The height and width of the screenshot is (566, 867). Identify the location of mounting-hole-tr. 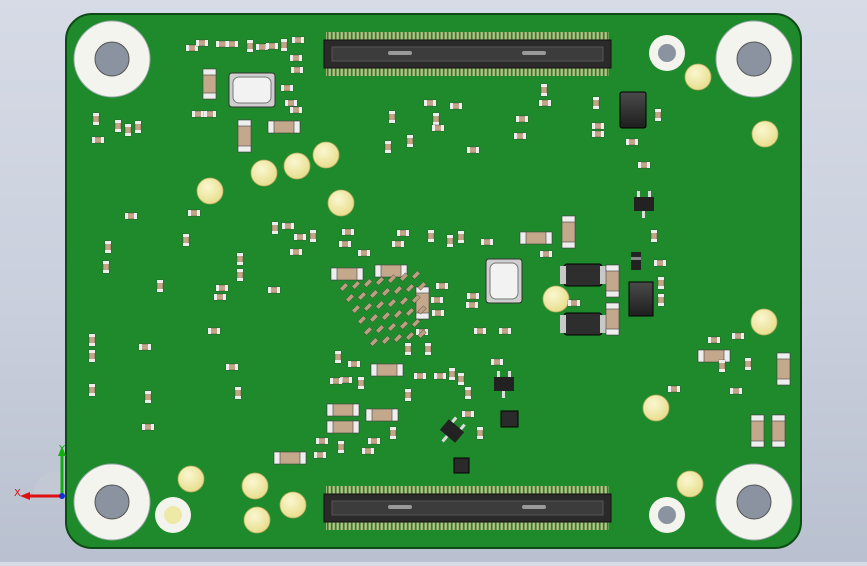
(754, 59).